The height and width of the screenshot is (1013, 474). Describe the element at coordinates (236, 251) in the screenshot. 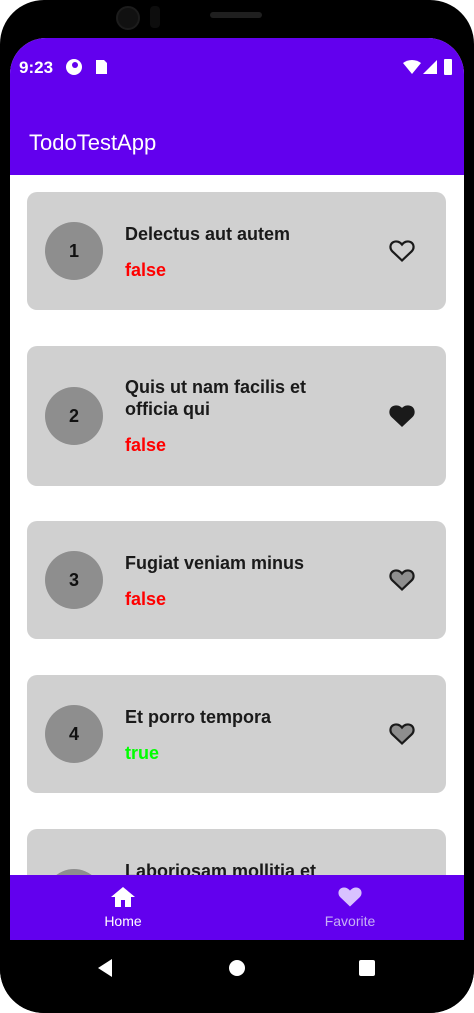

I see `todo-card: 1 Delectus aut autem false` at that location.